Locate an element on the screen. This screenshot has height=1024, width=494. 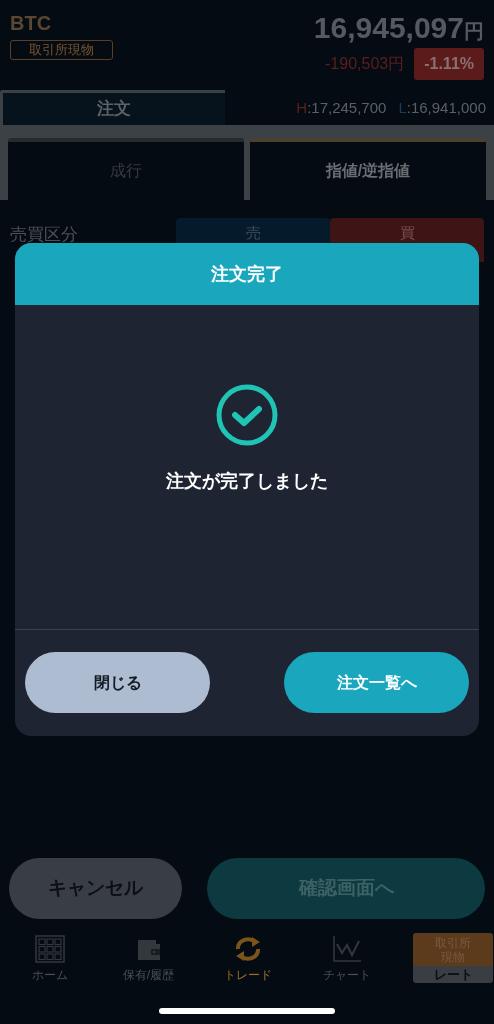
high-price: H:17,245,700 is located at coordinates (341, 107).